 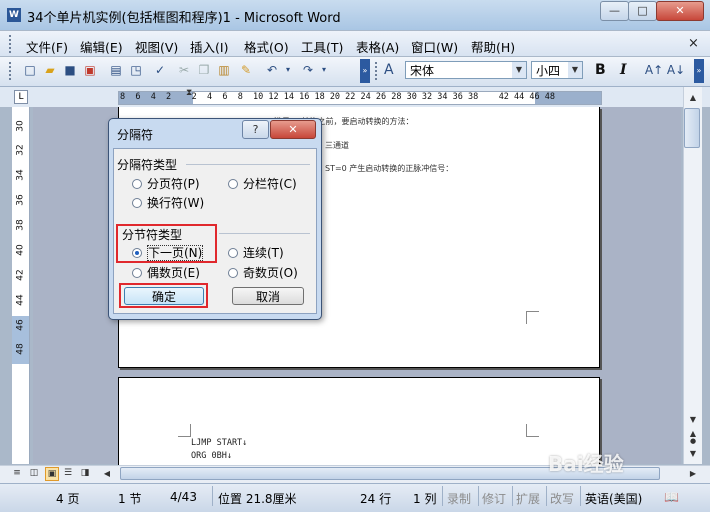 What do you see at coordinates (389, 70) in the screenshot?
I see `style-icon: A` at bounding box center [389, 70].